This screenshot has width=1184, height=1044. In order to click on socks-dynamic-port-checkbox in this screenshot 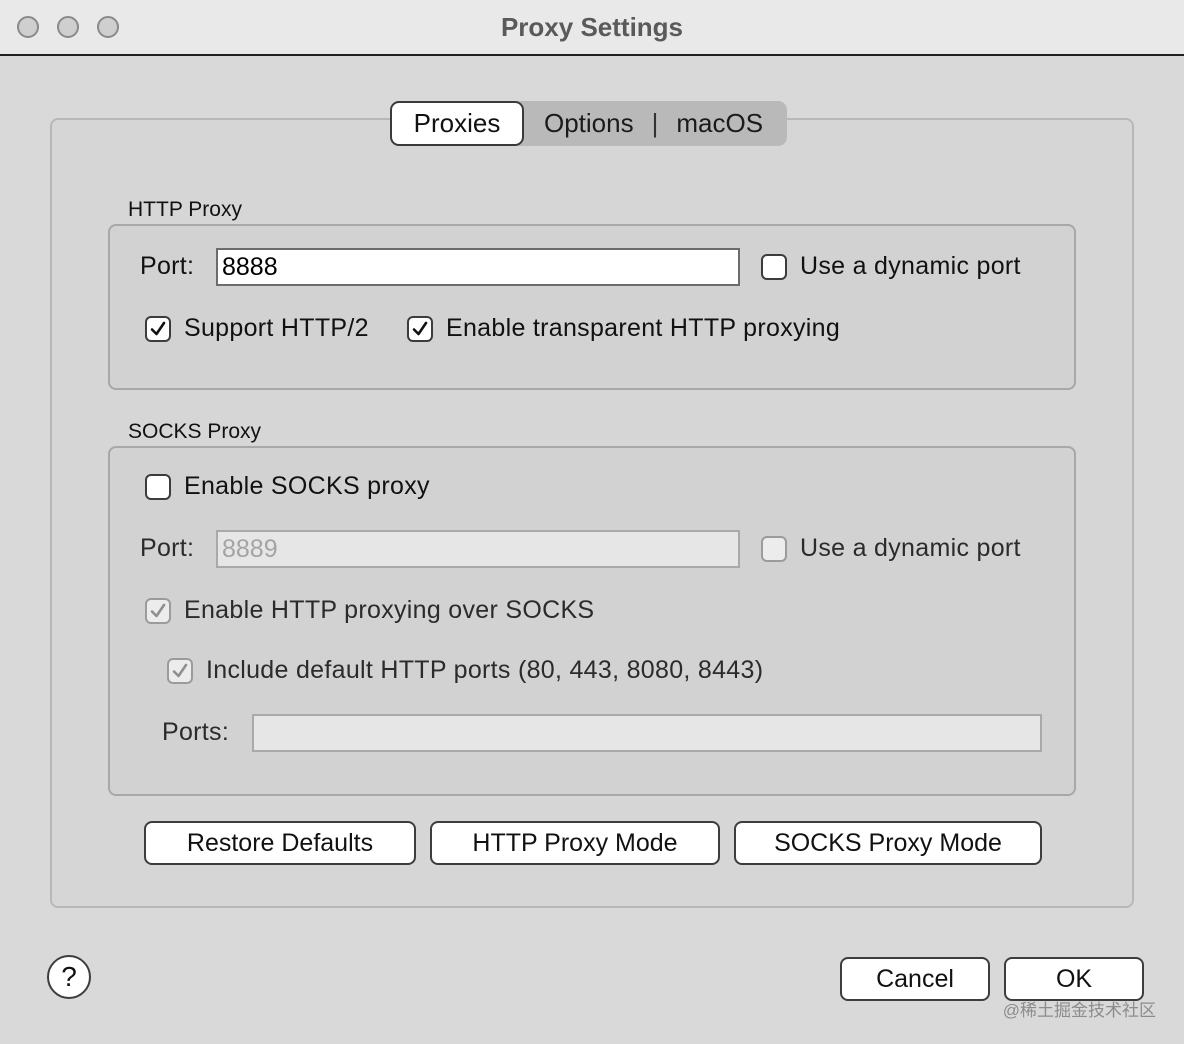, I will do `click(774, 549)`.